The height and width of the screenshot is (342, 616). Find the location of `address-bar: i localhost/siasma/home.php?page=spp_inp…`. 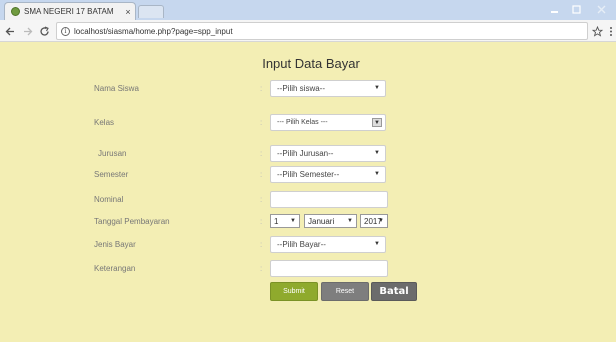

address-bar: i localhost/siasma/home.php?page=spp_inp… is located at coordinates (322, 31).